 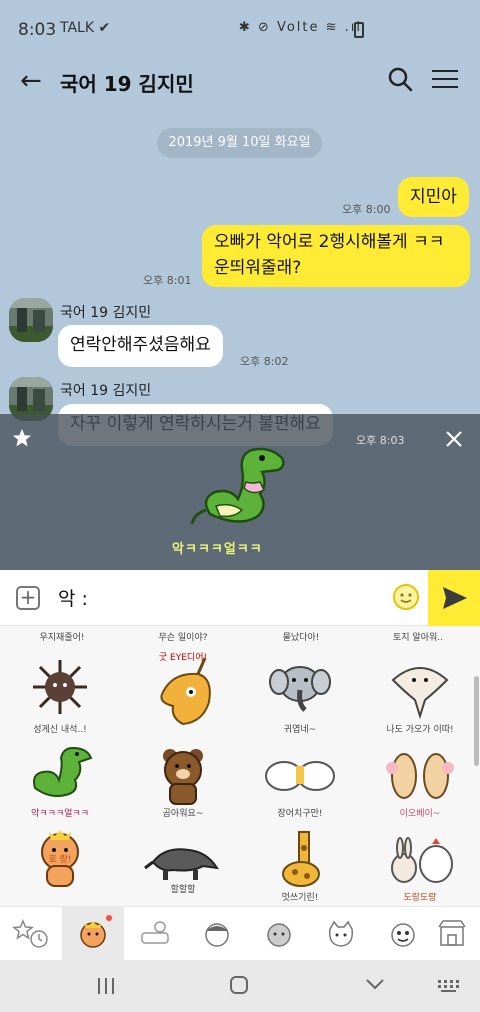 I want to click on tiger-icon, so click(x=93, y=934).